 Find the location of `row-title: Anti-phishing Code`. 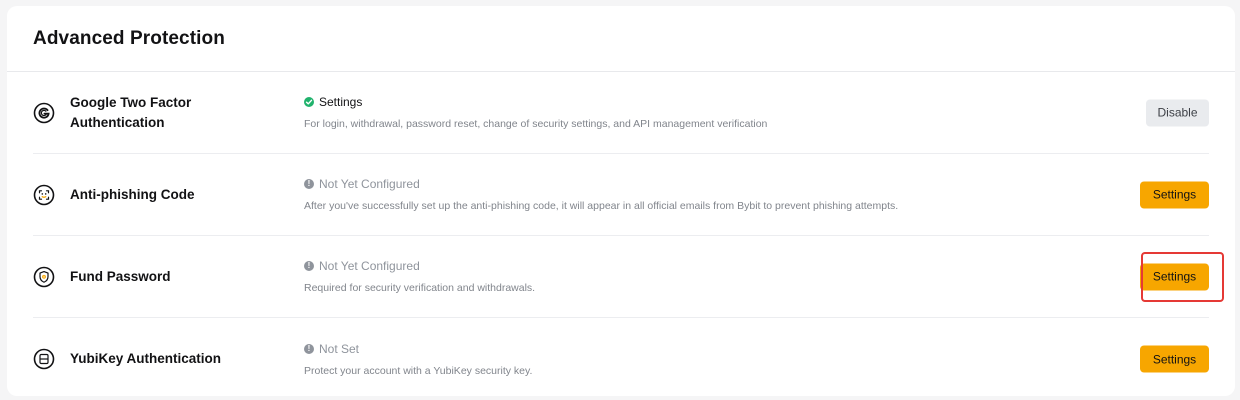

row-title: Anti-phishing Code is located at coordinates (180, 195).